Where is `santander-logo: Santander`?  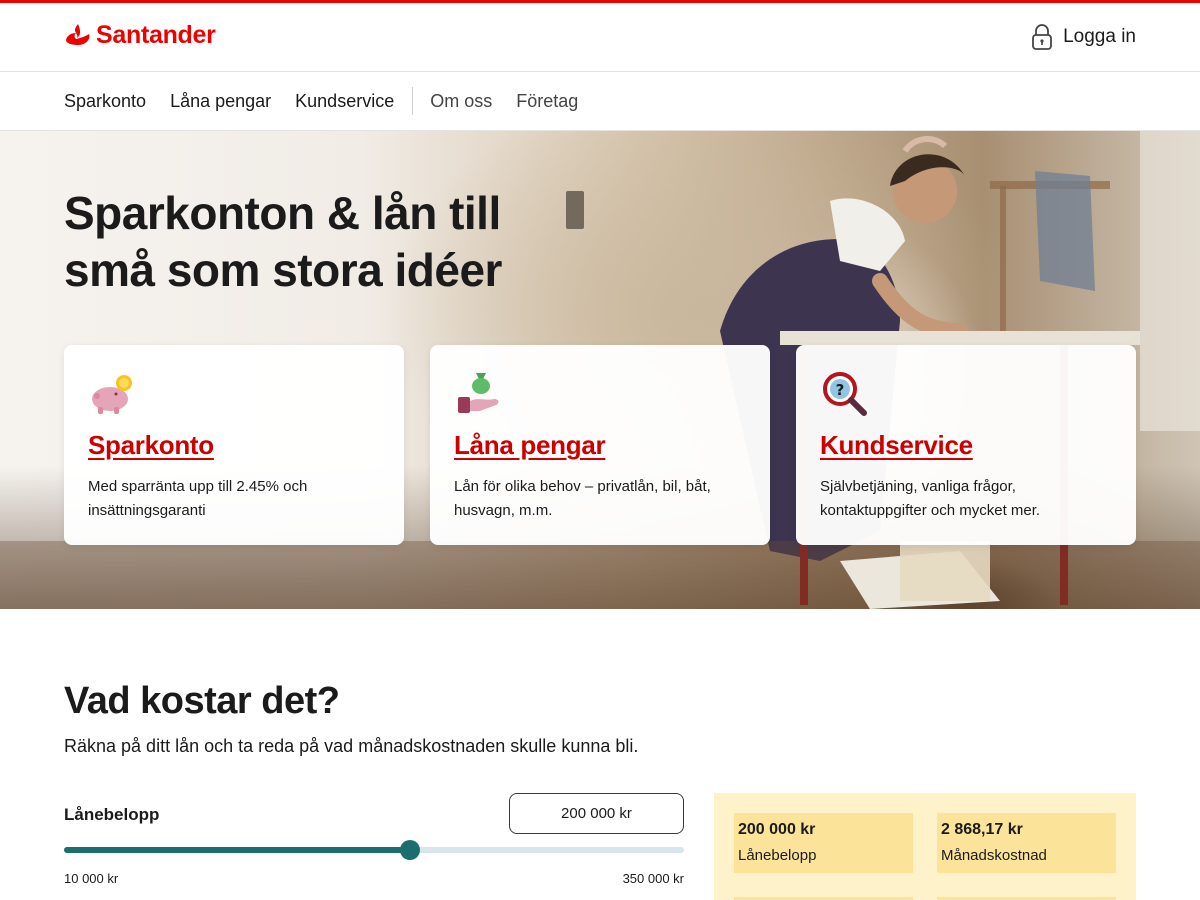 santander-logo: Santander is located at coordinates (140, 35).